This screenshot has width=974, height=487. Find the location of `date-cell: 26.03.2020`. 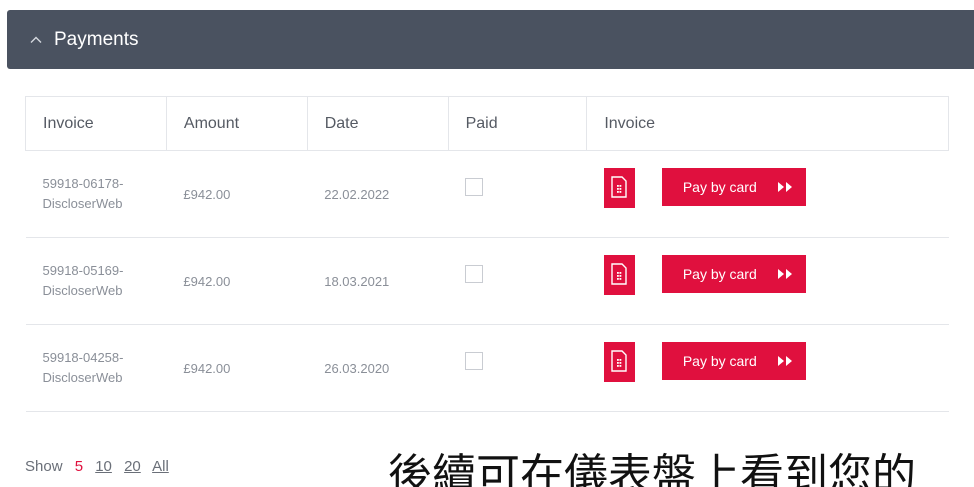

date-cell: 26.03.2020 is located at coordinates (378, 368).